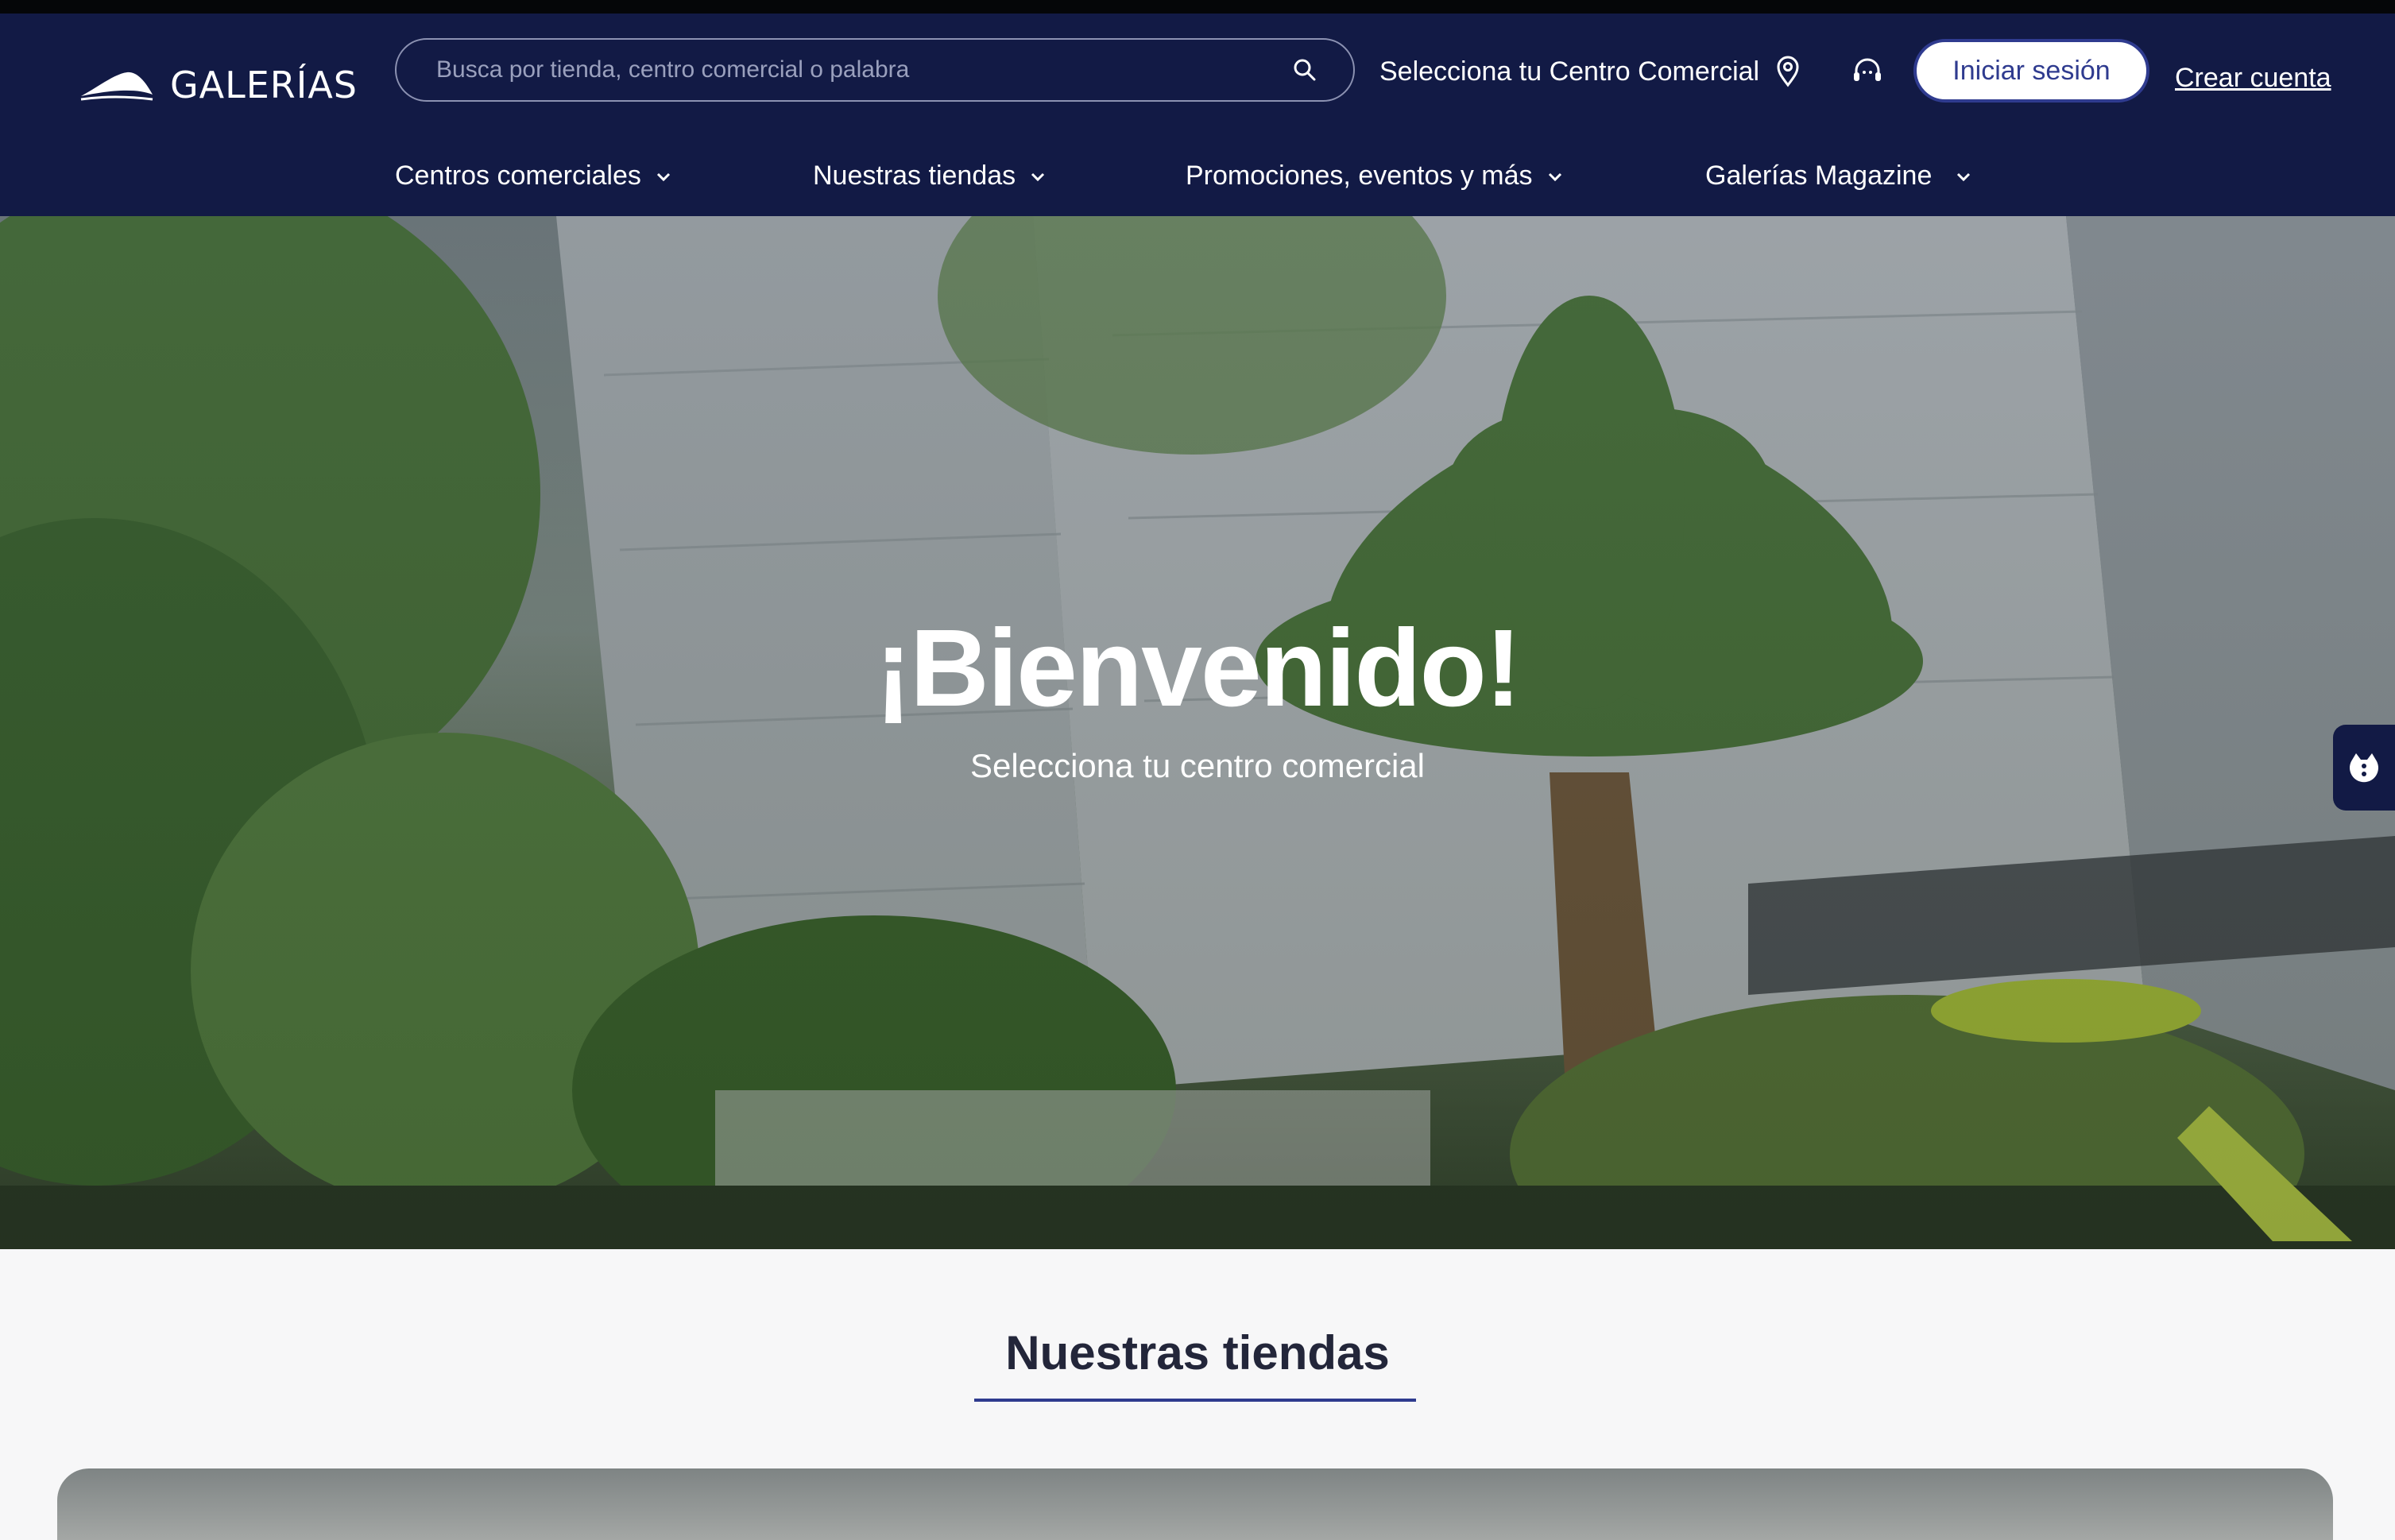 Image resolution: width=2395 pixels, height=1540 pixels. Describe the element at coordinates (1195, 1504) in the screenshot. I see `store-feature-card` at that location.